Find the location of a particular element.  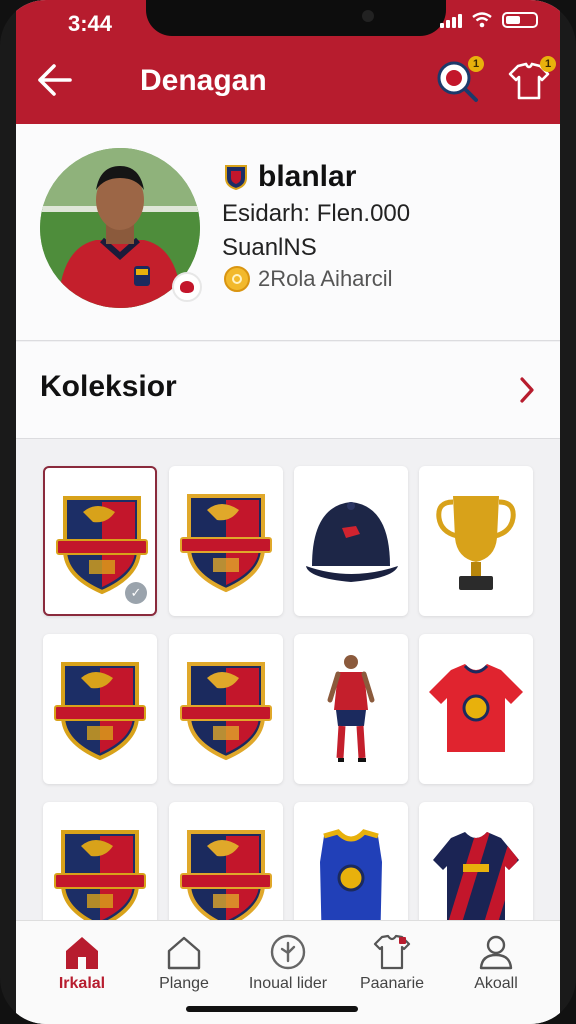

status-icons is located at coordinates (489, 20).